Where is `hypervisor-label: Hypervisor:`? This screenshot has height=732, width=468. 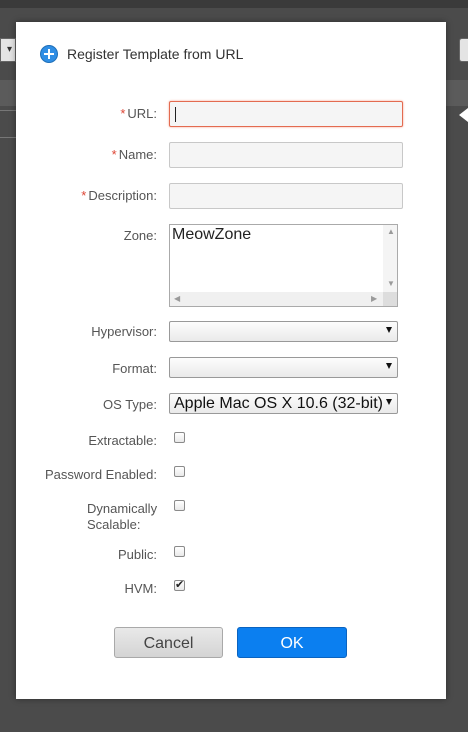
hypervisor-label: Hypervisor: is located at coordinates (124, 331).